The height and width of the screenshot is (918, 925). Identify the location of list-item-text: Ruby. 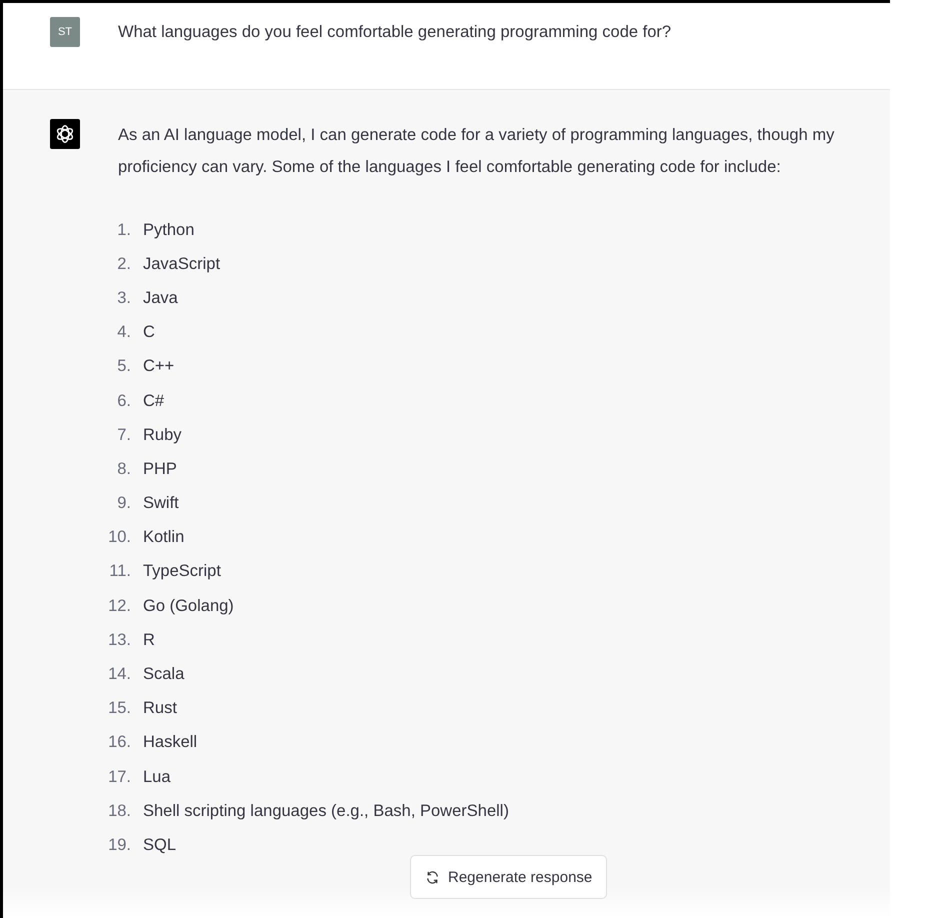
(162, 435).